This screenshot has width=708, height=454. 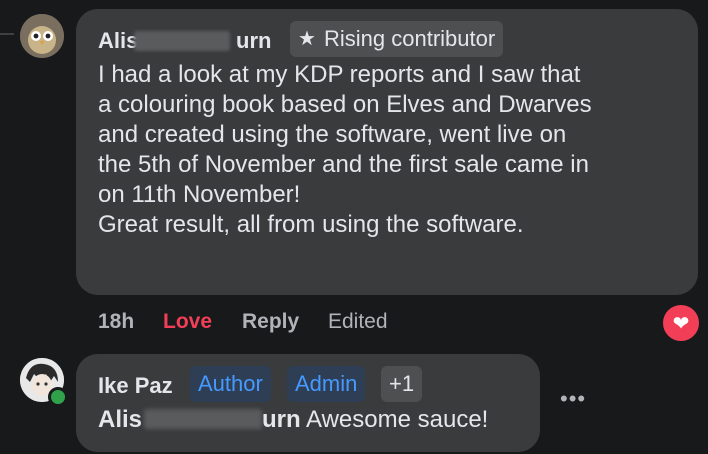 What do you see at coordinates (402, 384) in the screenshot?
I see `more-badges: +1` at bounding box center [402, 384].